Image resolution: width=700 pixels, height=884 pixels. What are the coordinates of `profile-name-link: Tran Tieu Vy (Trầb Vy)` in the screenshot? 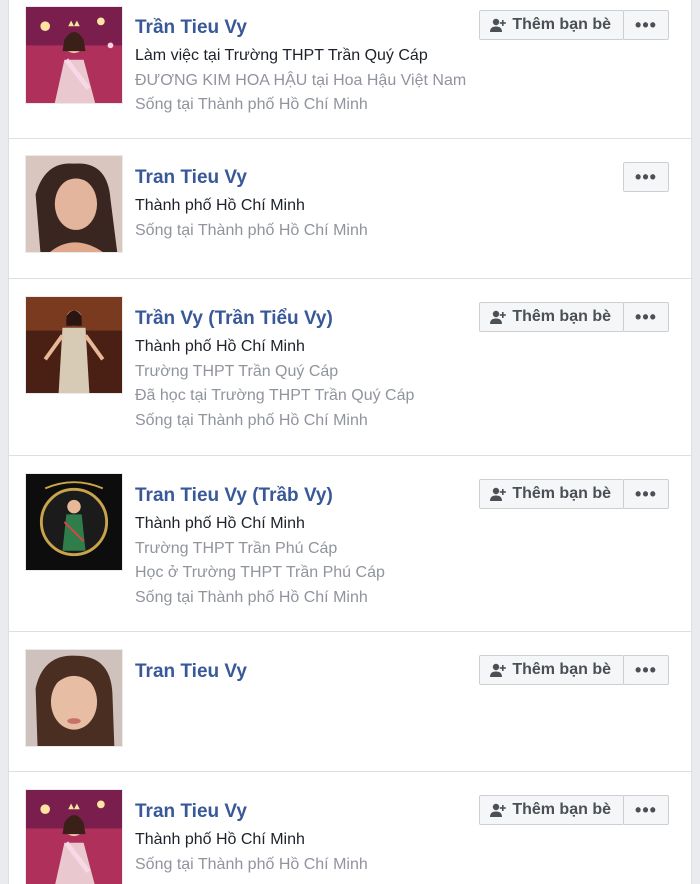 It's located at (313, 496).